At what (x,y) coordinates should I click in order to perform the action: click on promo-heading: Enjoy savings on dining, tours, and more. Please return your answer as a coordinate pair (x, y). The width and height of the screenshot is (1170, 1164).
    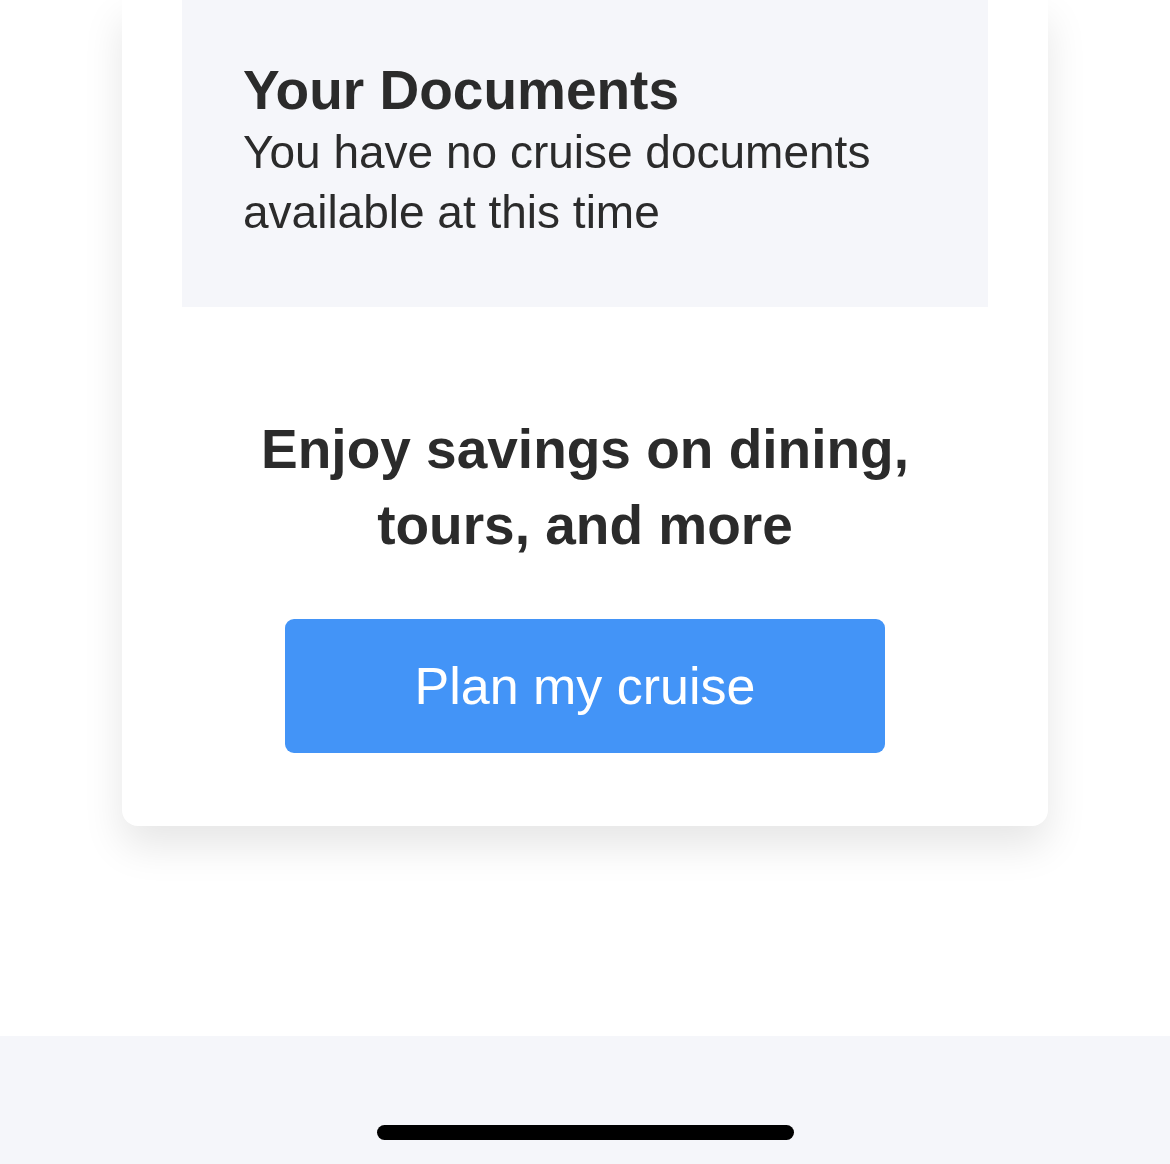
    Looking at the image, I should click on (585, 487).